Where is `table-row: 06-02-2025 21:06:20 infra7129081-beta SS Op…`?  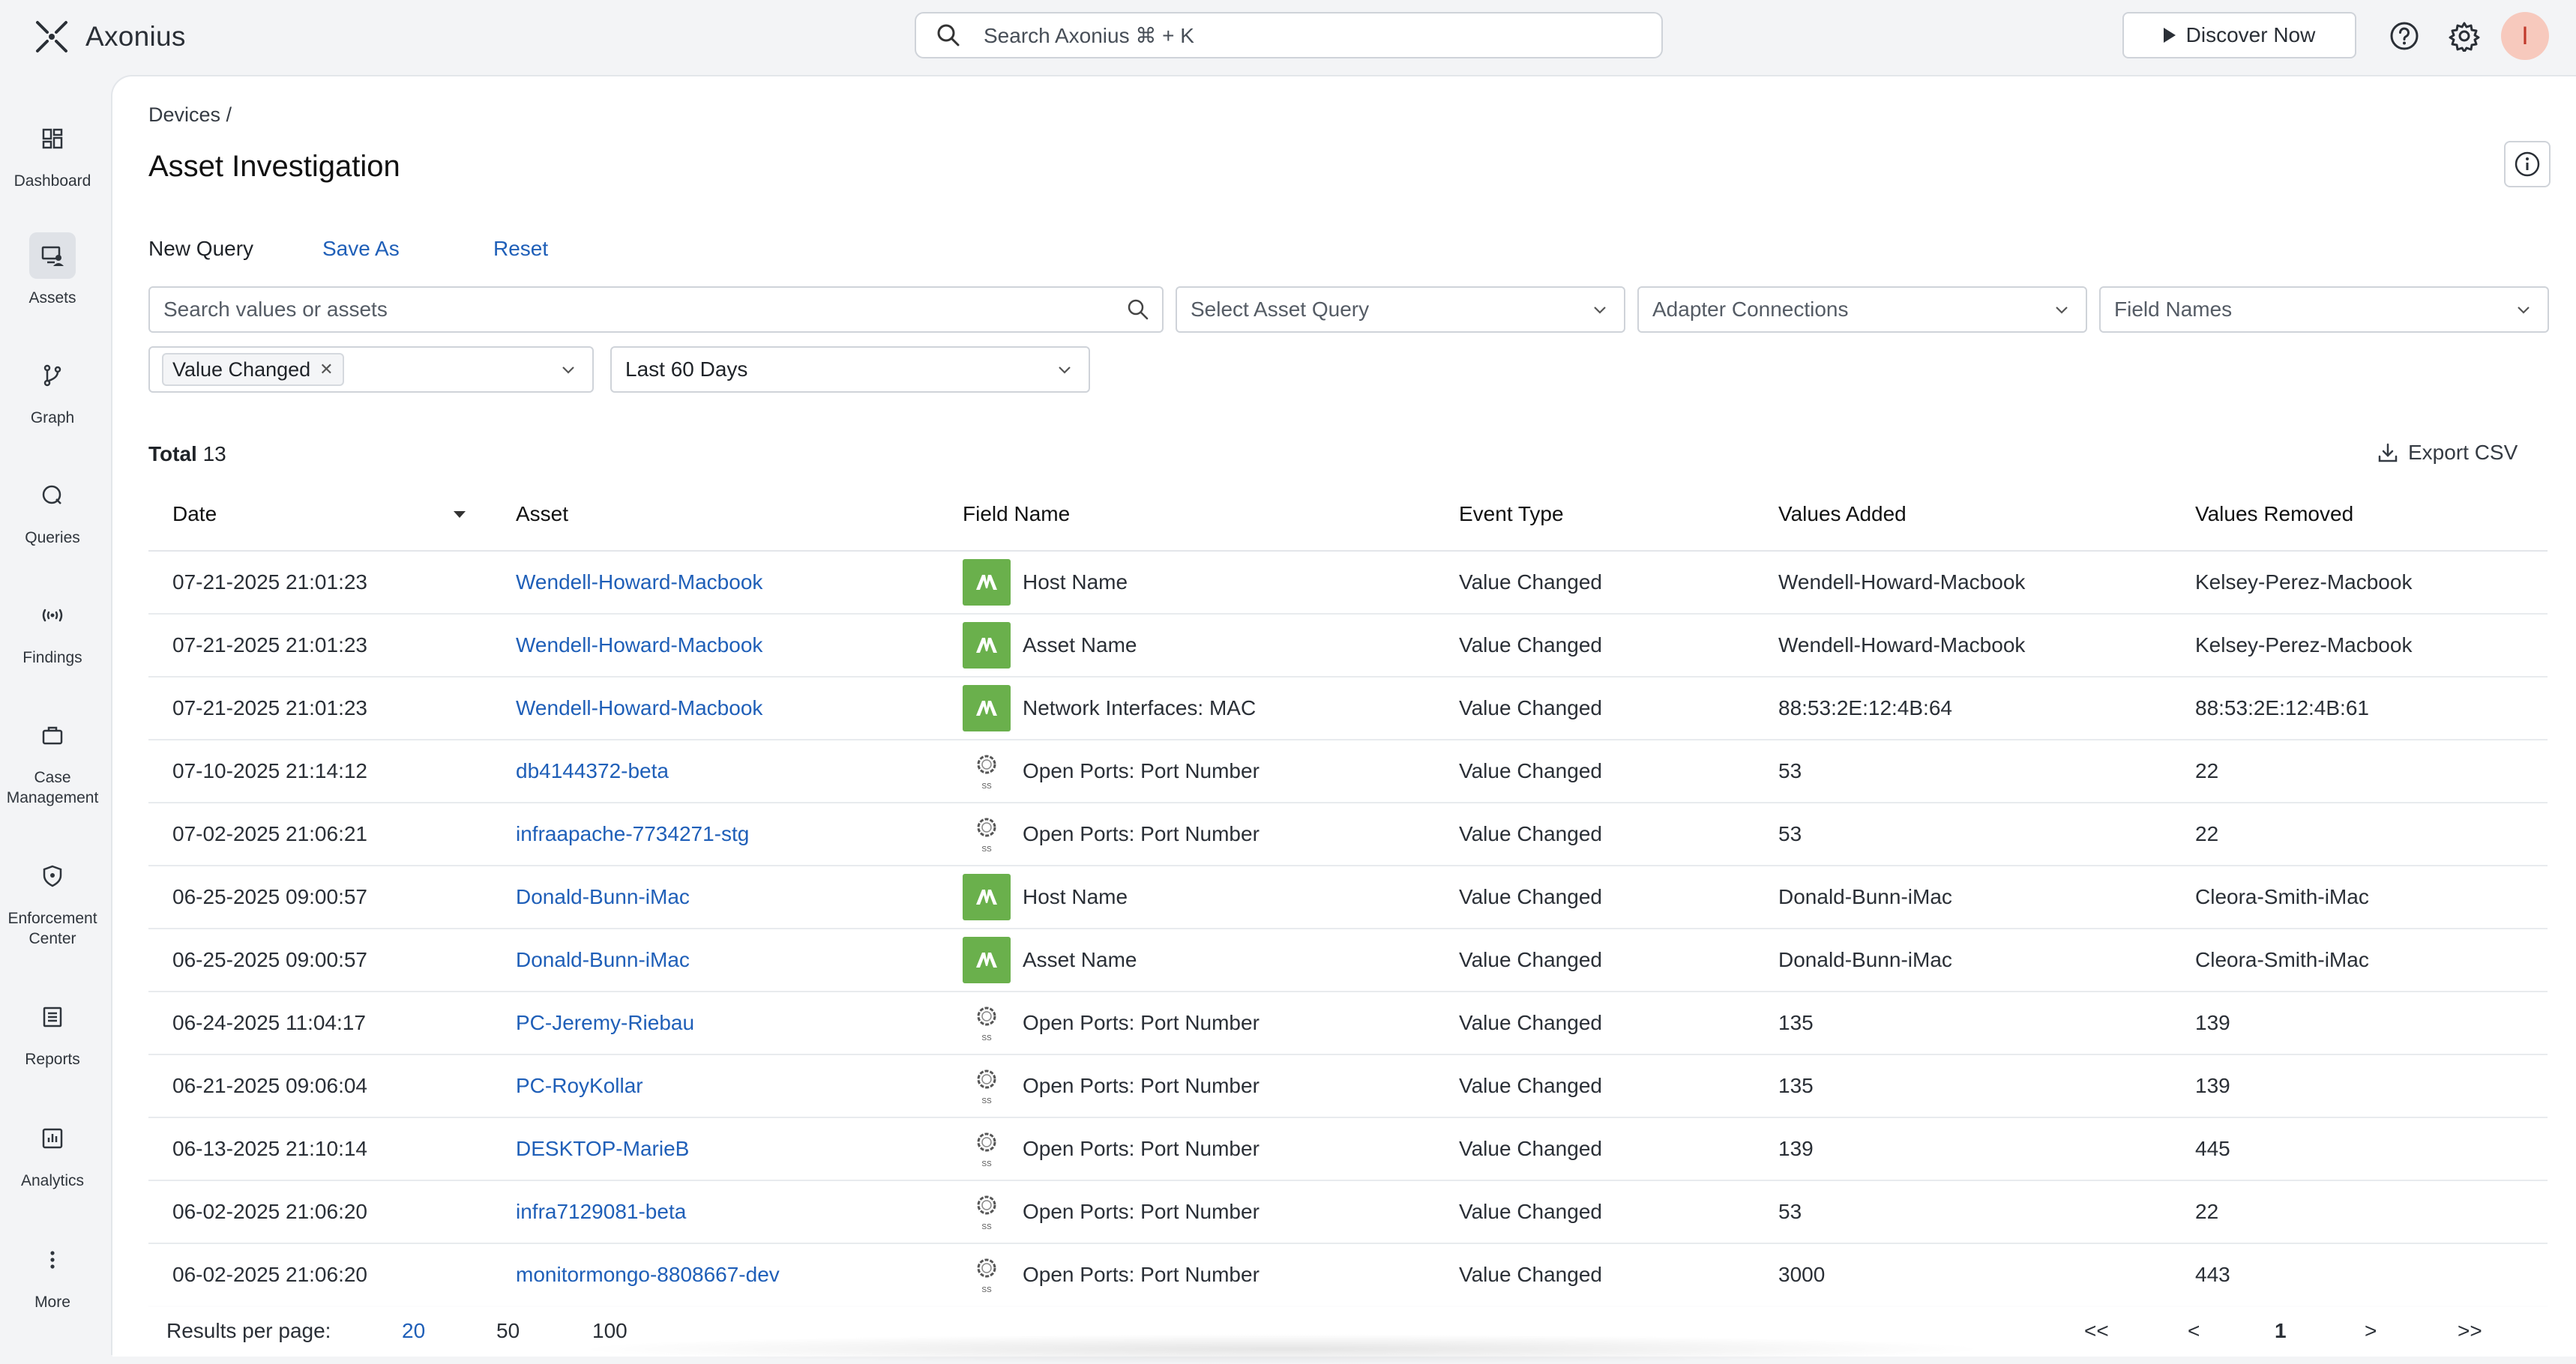 table-row: 06-02-2025 21:06:20 infra7129081-beta SS Op… is located at coordinates (1348, 1212).